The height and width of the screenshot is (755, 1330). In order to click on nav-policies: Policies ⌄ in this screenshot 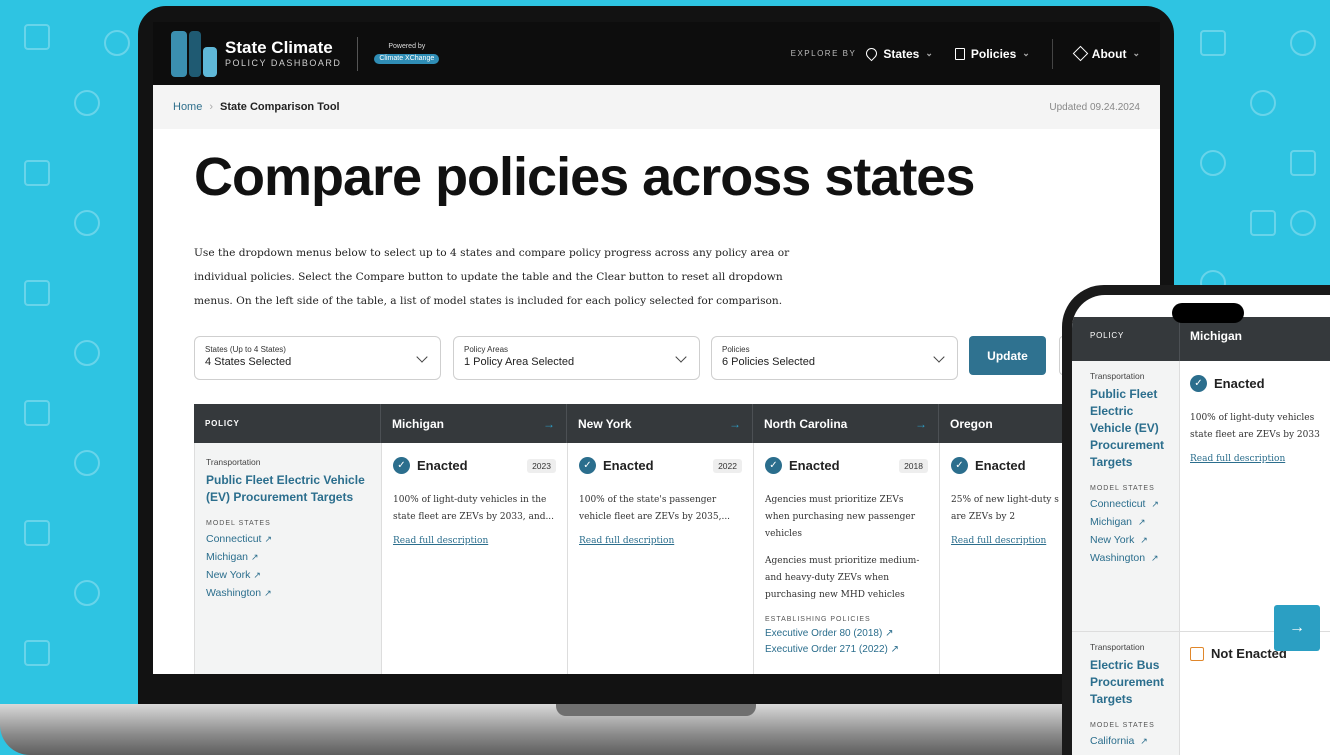, I will do `click(992, 53)`.